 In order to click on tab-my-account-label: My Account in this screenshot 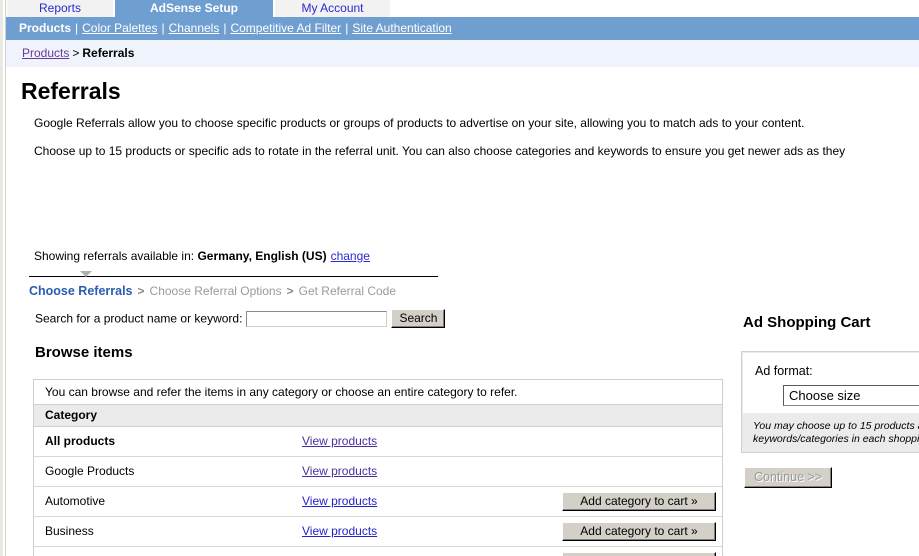, I will do `click(332, 8)`.